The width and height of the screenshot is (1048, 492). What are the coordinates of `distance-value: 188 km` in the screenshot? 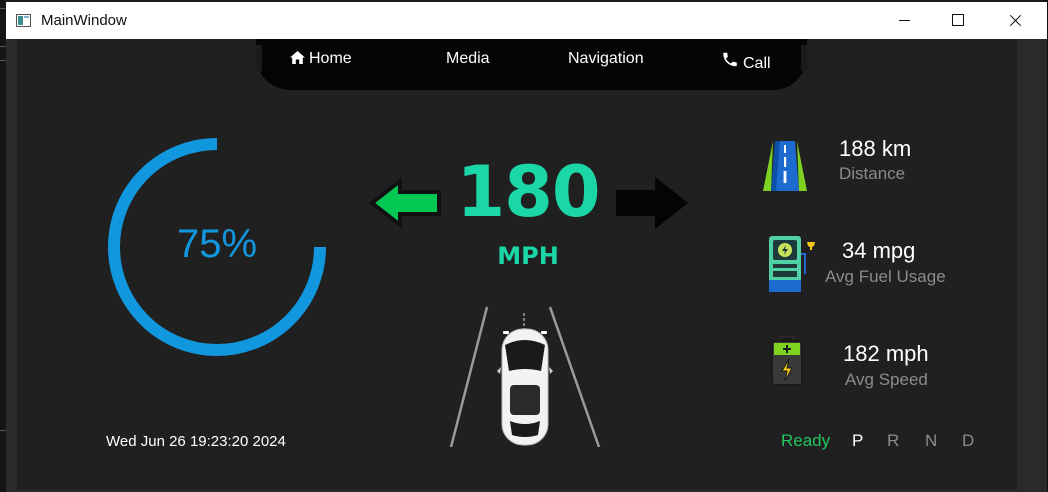 It's located at (875, 148).